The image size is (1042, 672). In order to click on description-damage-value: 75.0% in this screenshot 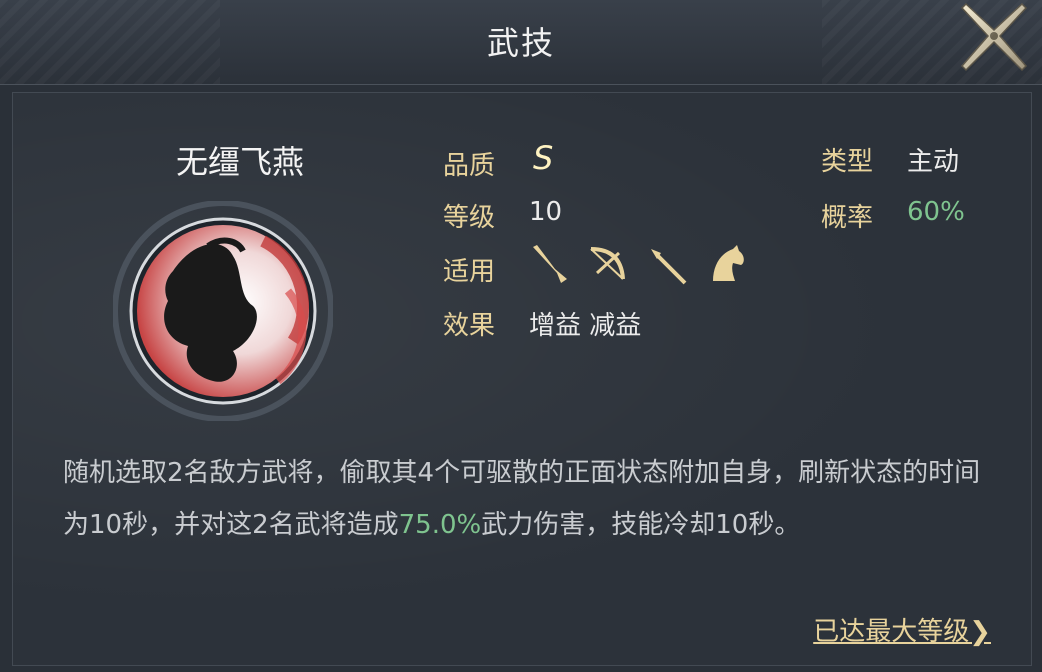, I will do `click(440, 525)`.